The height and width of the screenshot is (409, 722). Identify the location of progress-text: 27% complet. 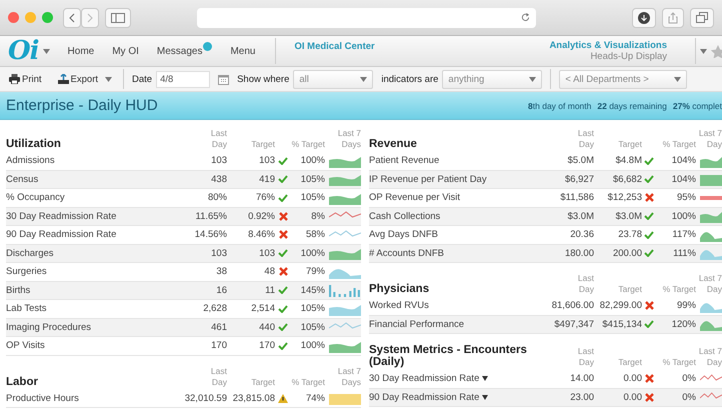
(697, 105).